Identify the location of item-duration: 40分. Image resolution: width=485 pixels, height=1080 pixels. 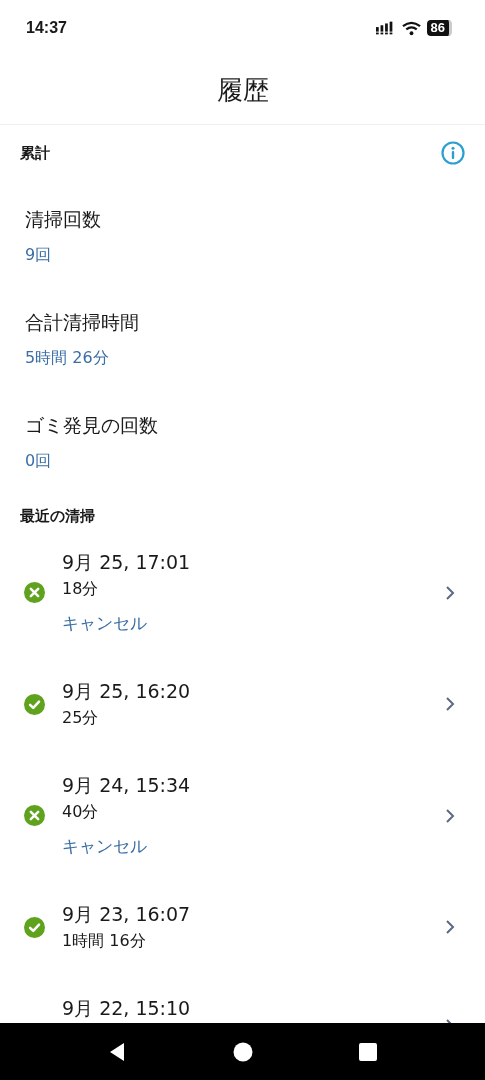
(80, 812).